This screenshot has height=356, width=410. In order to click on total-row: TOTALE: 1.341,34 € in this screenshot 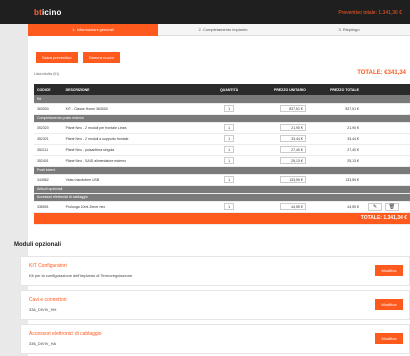, I will do `click(222, 218)`.